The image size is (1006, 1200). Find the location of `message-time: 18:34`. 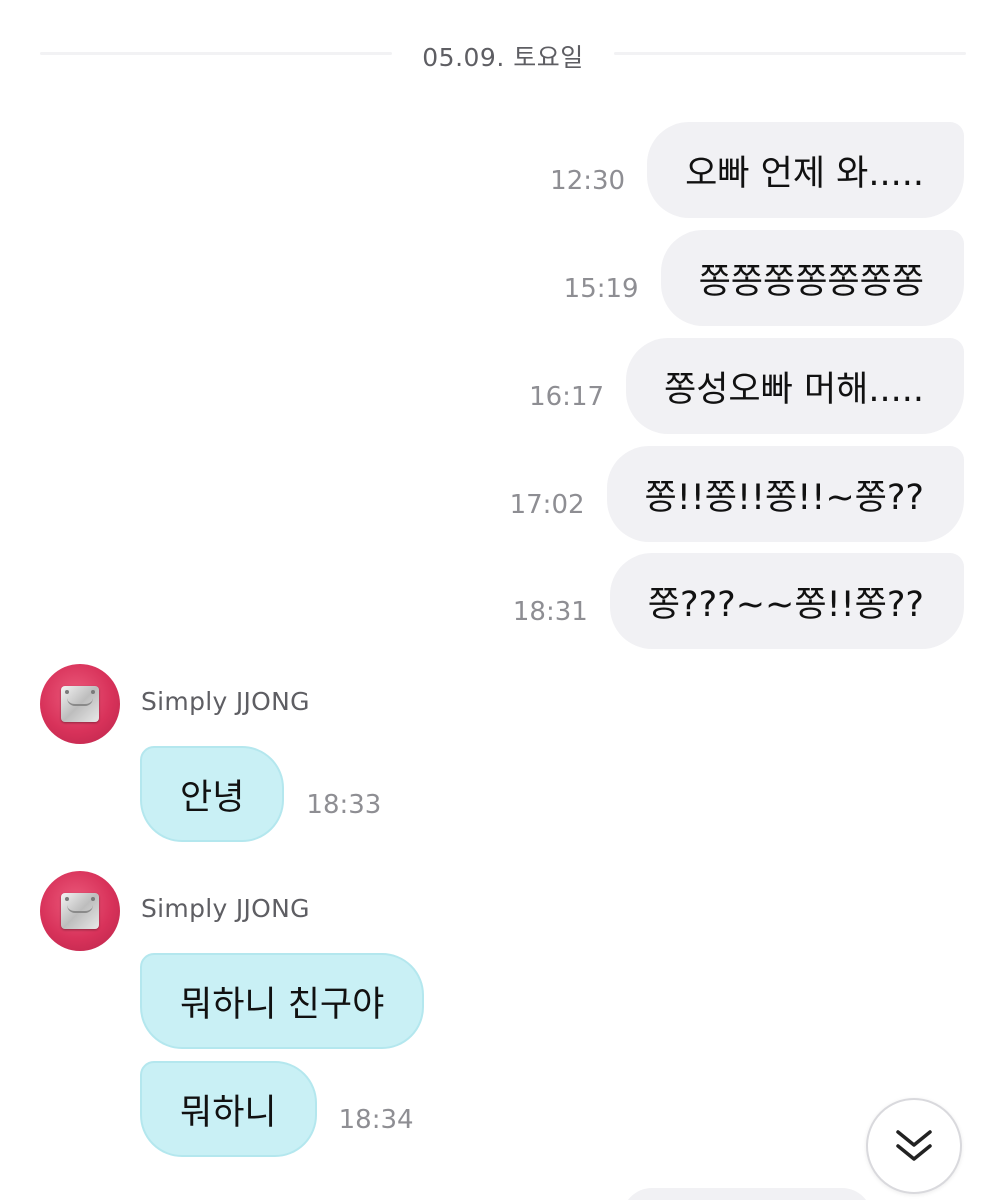

message-time: 18:34 is located at coordinates (376, 1120).